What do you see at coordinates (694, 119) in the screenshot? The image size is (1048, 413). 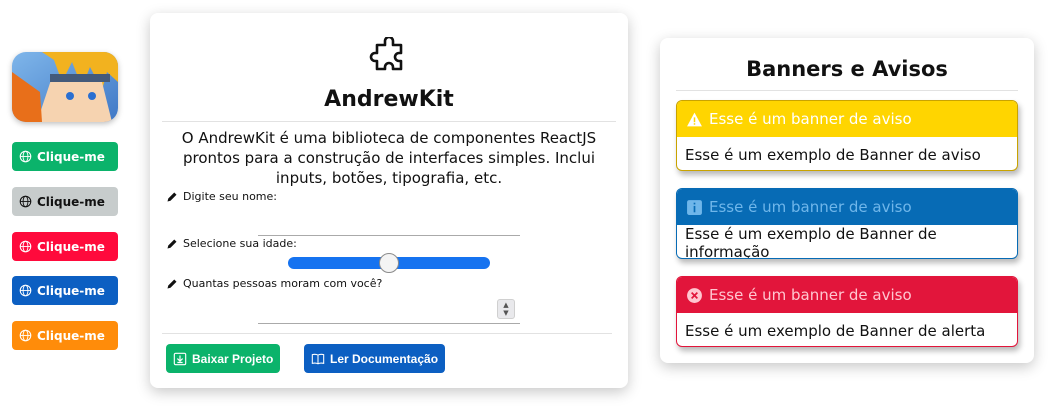 I see `warning-icon` at bounding box center [694, 119].